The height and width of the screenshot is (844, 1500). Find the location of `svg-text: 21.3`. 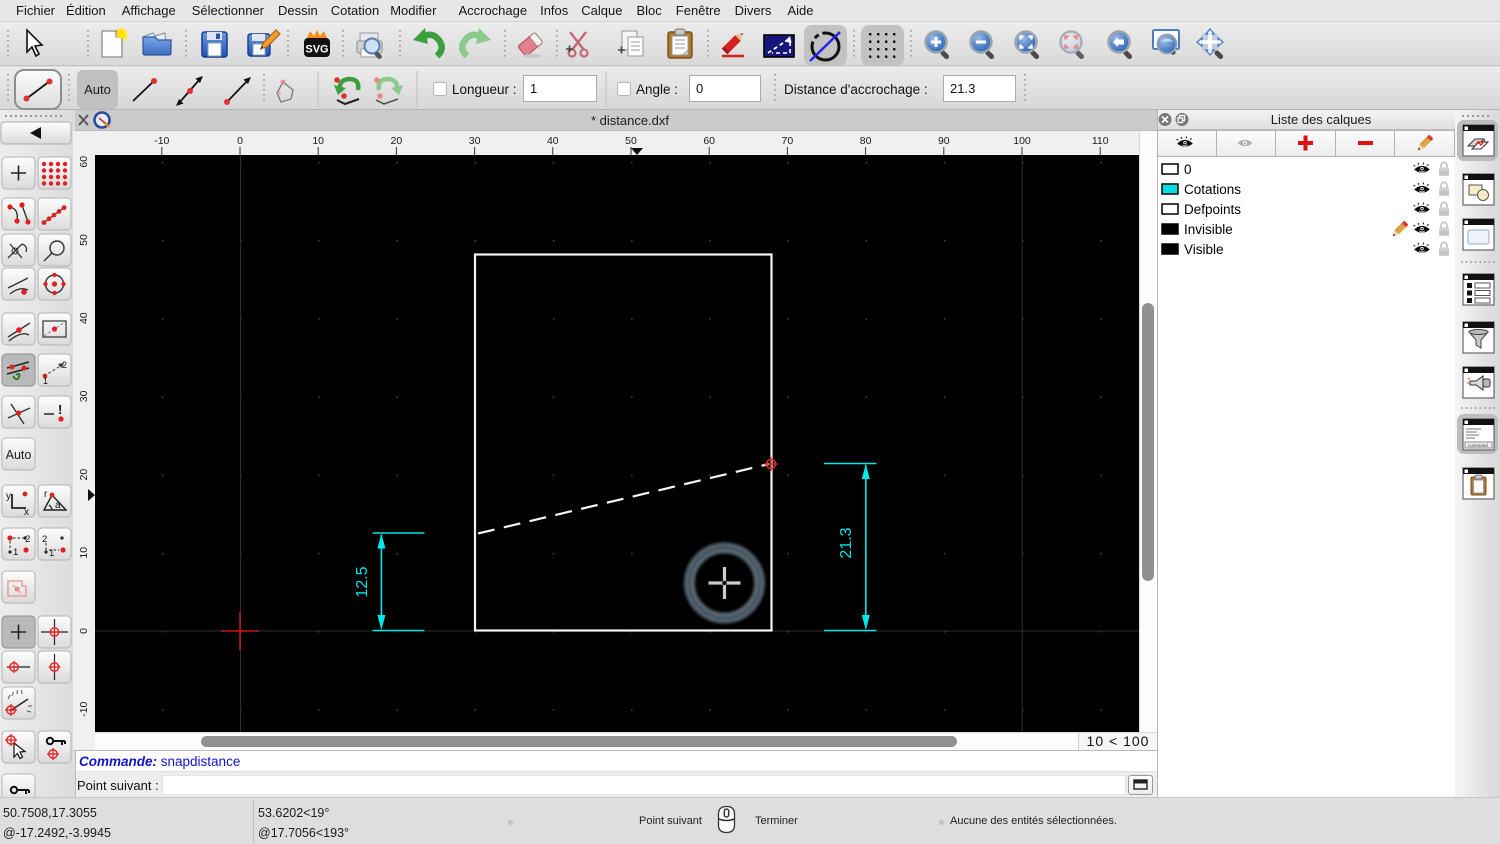

svg-text: 21.3 is located at coordinates (846, 542).